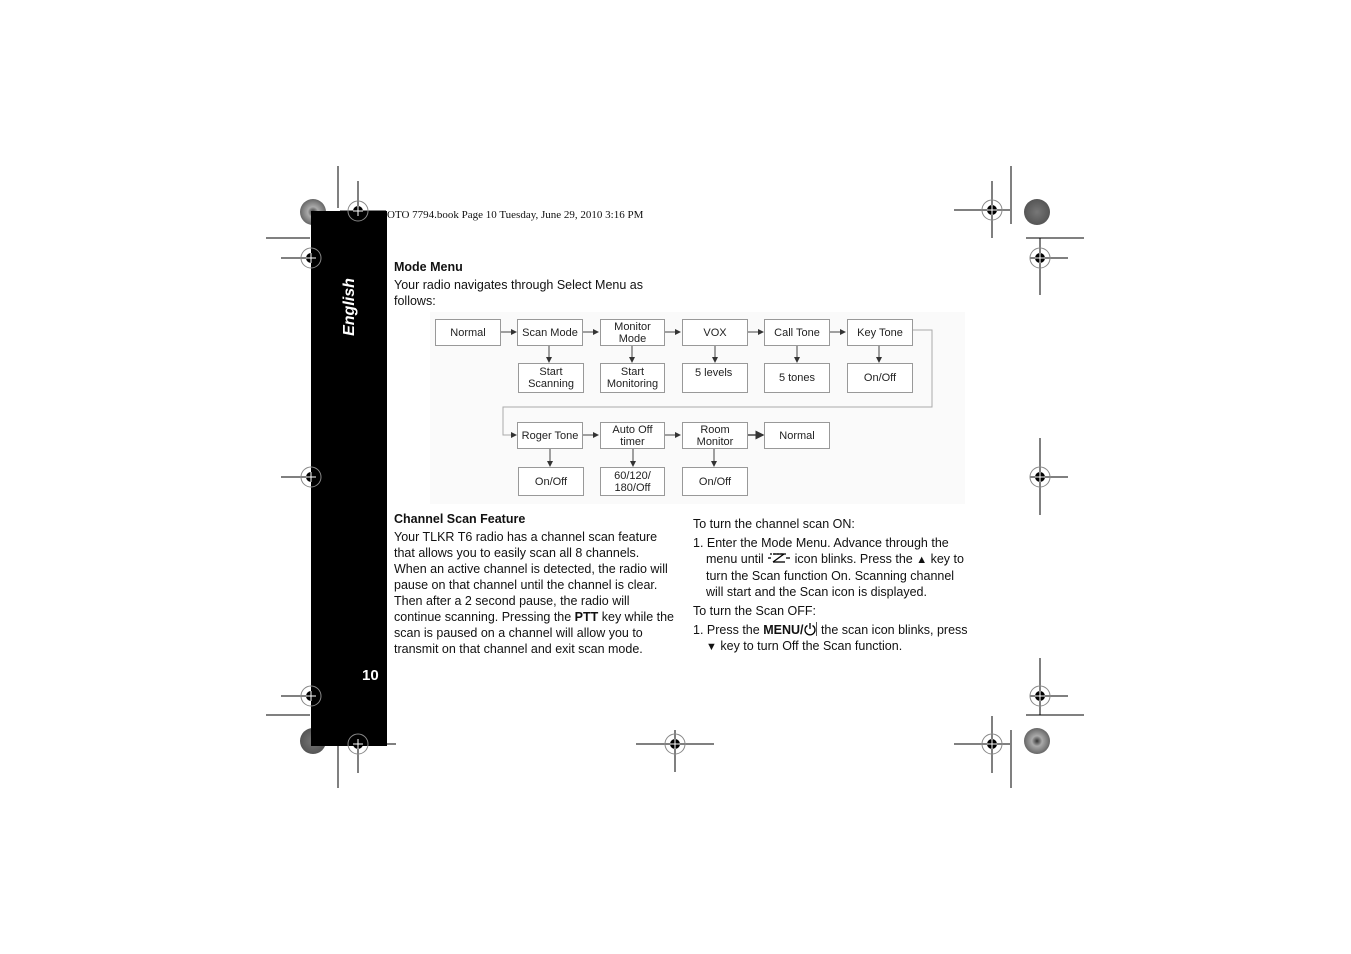 The height and width of the screenshot is (954, 1351). What do you see at coordinates (715, 378) in the screenshot?
I see `menu-option-5-levels: 5 levels` at bounding box center [715, 378].